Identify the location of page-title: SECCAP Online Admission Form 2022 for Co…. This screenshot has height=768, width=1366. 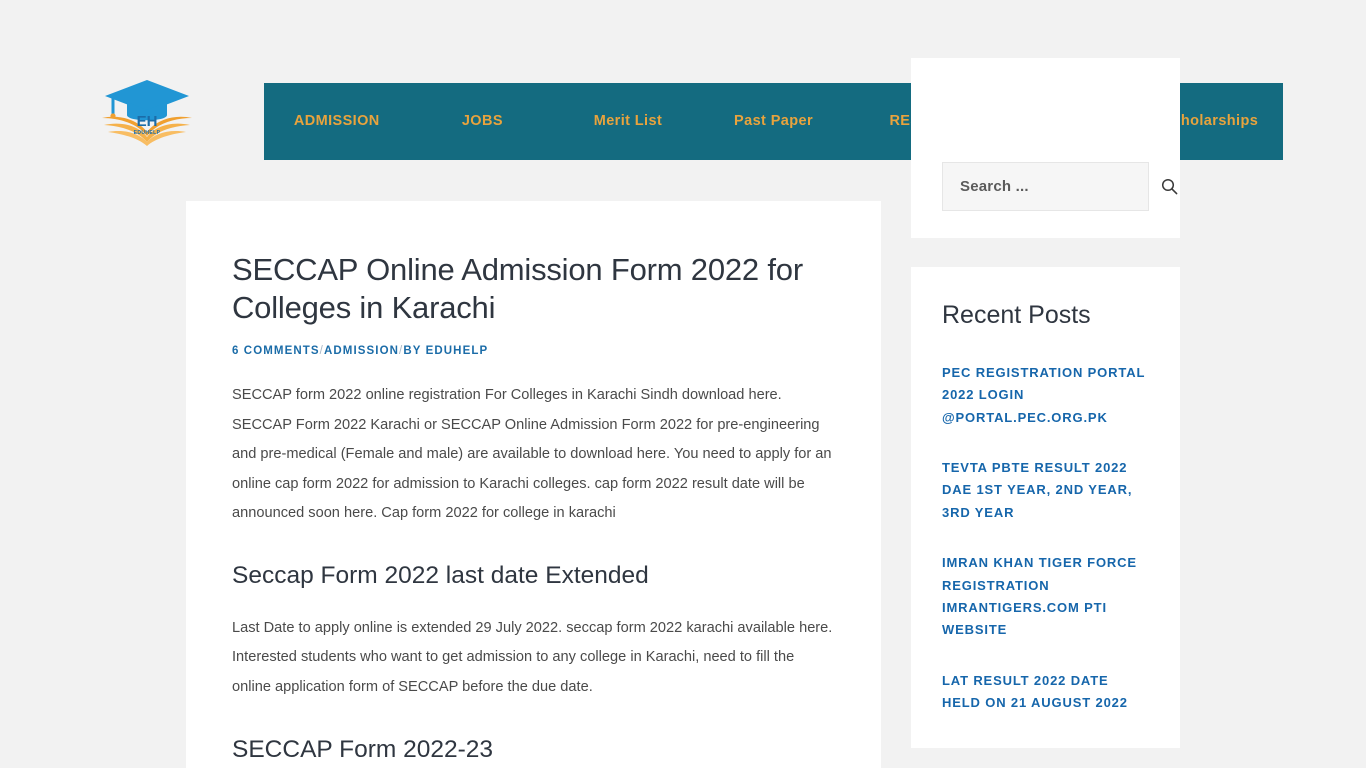
(517, 289).